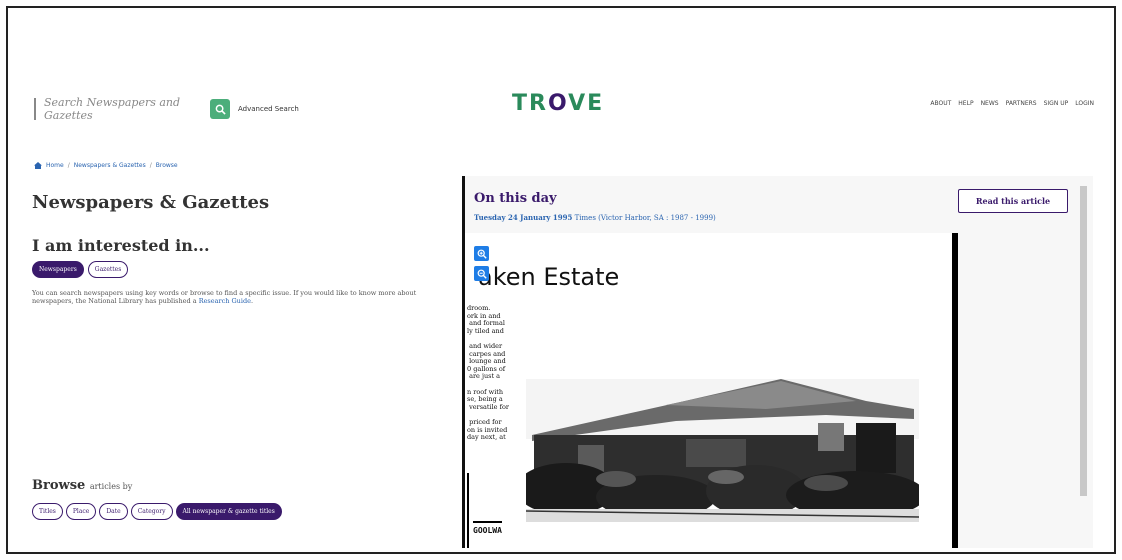 The image size is (1122, 560). I want to click on breadcrumb: Home / Newspapers & Gazettes / Browse, so click(106, 165).